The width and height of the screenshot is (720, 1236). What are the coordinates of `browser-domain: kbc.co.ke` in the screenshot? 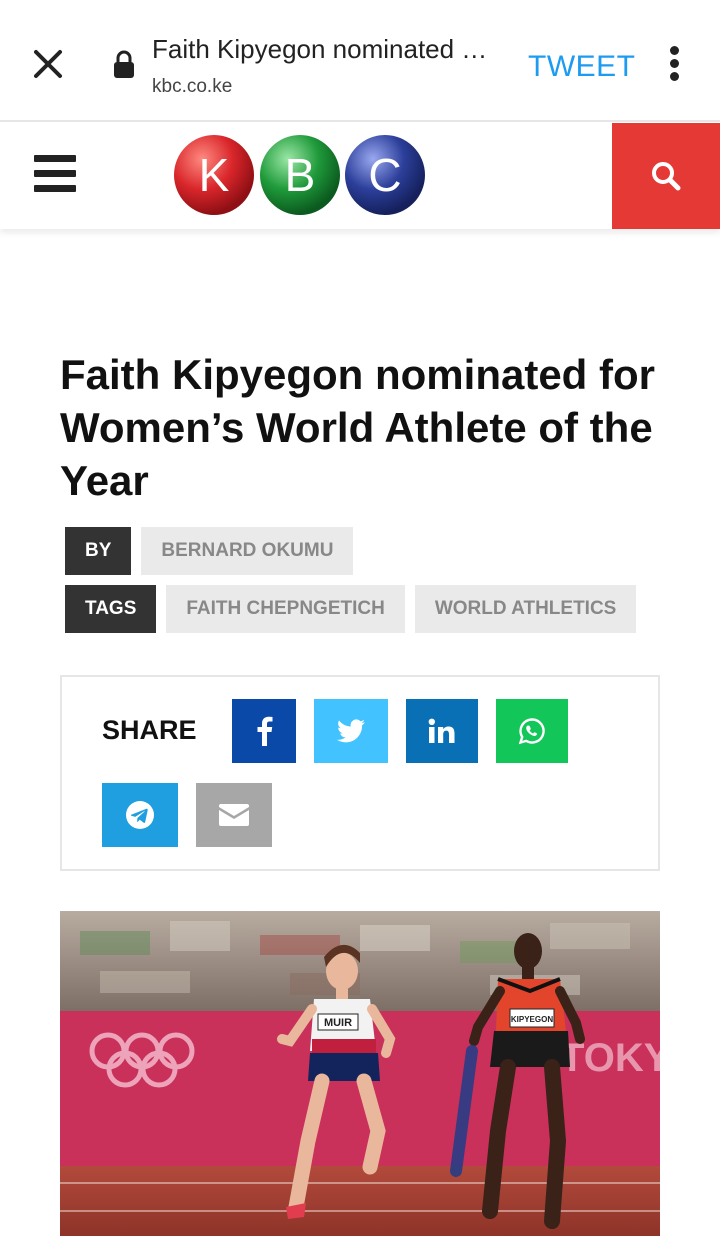 It's located at (192, 86).